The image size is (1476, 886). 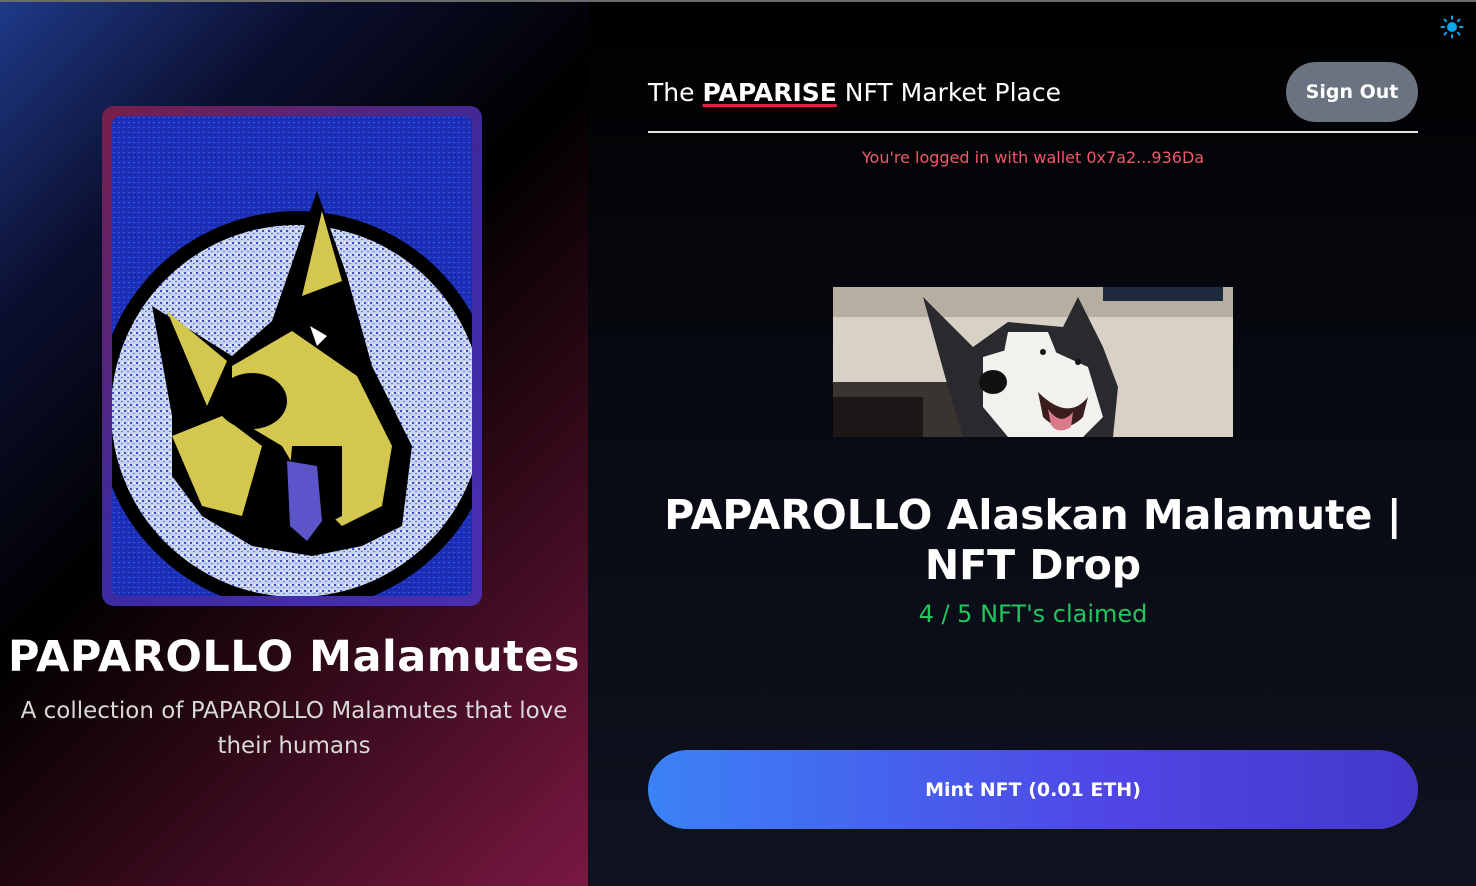 What do you see at coordinates (1033, 132) in the screenshot?
I see `header-divider` at bounding box center [1033, 132].